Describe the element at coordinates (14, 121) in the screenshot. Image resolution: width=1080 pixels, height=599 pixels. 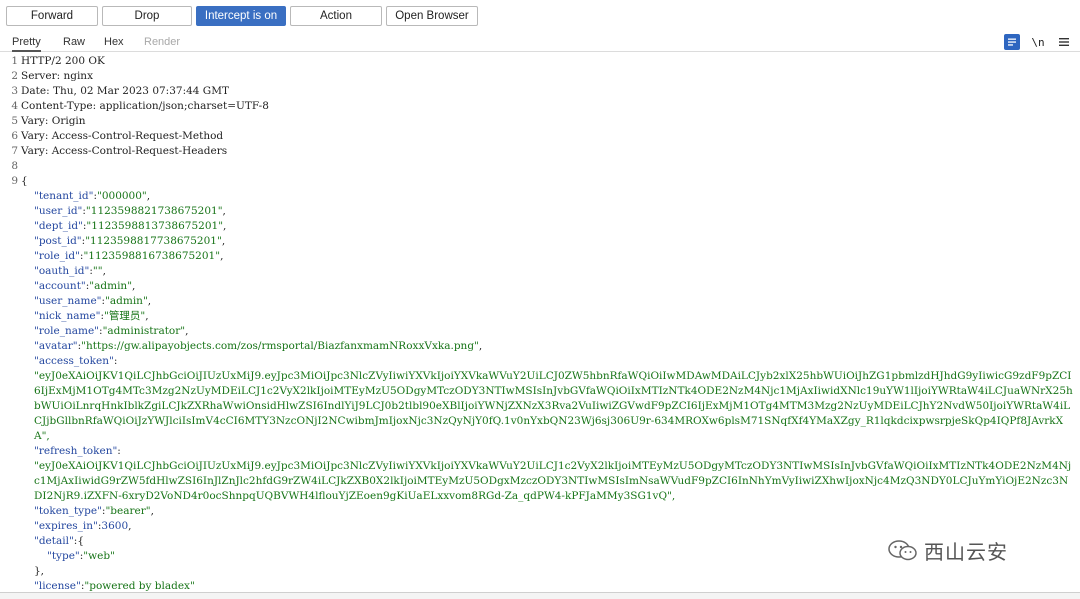
I see `line-number: 5` at that location.